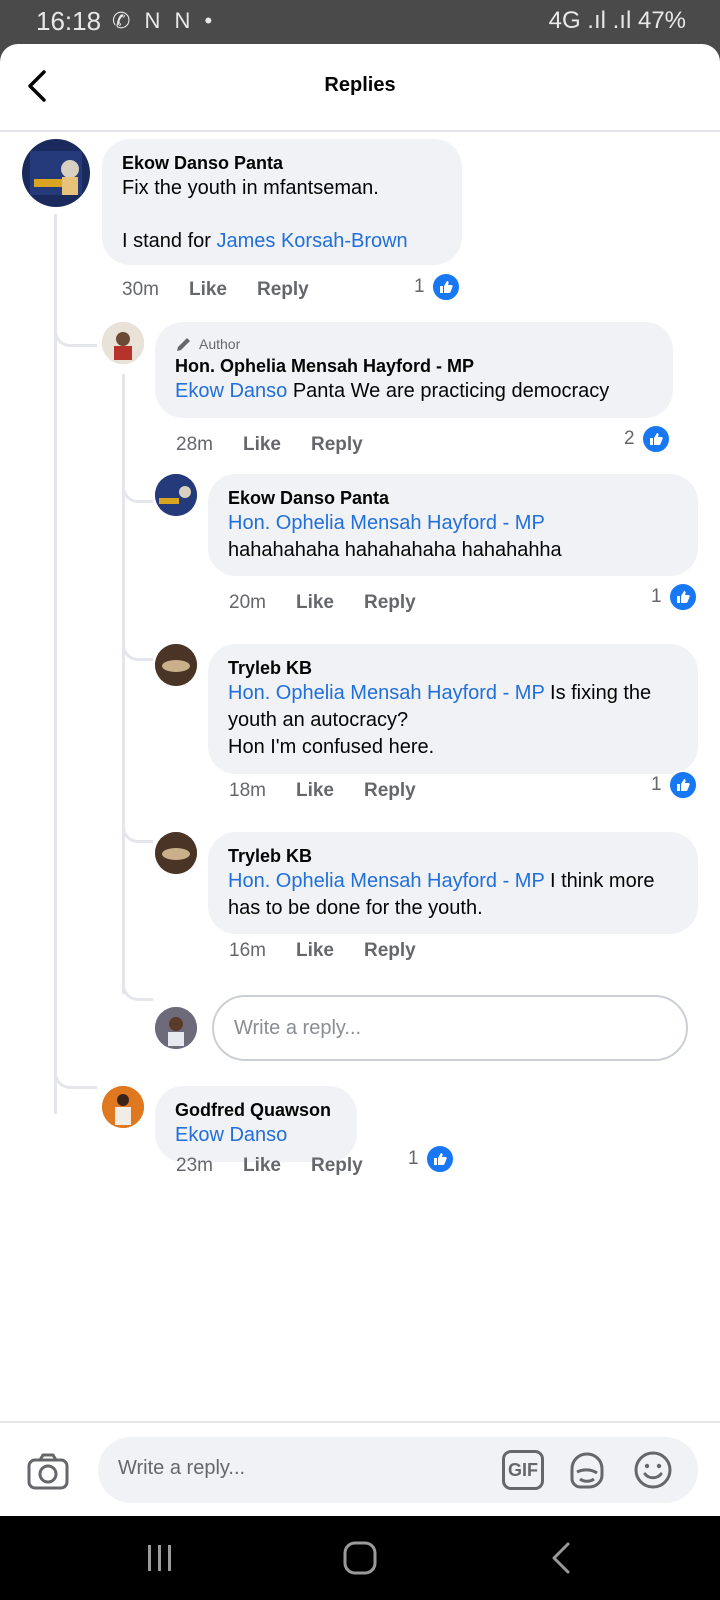 This screenshot has height=1600, width=720. I want to click on author-label: Author, so click(220, 344).